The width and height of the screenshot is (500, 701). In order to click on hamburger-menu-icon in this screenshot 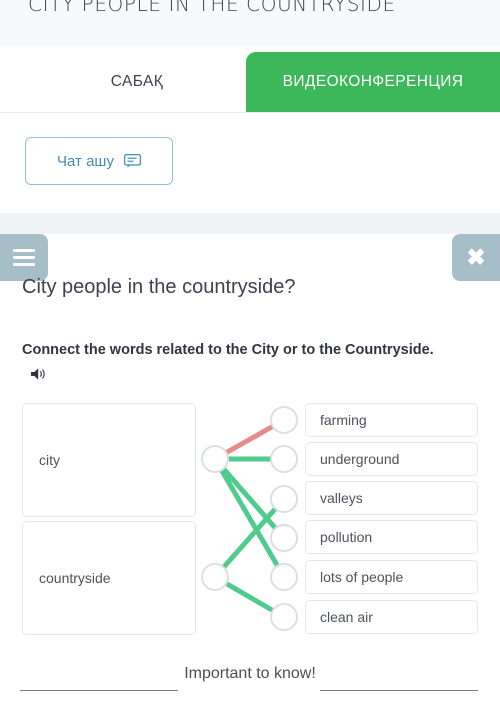, I will do `click(24, 257)`.